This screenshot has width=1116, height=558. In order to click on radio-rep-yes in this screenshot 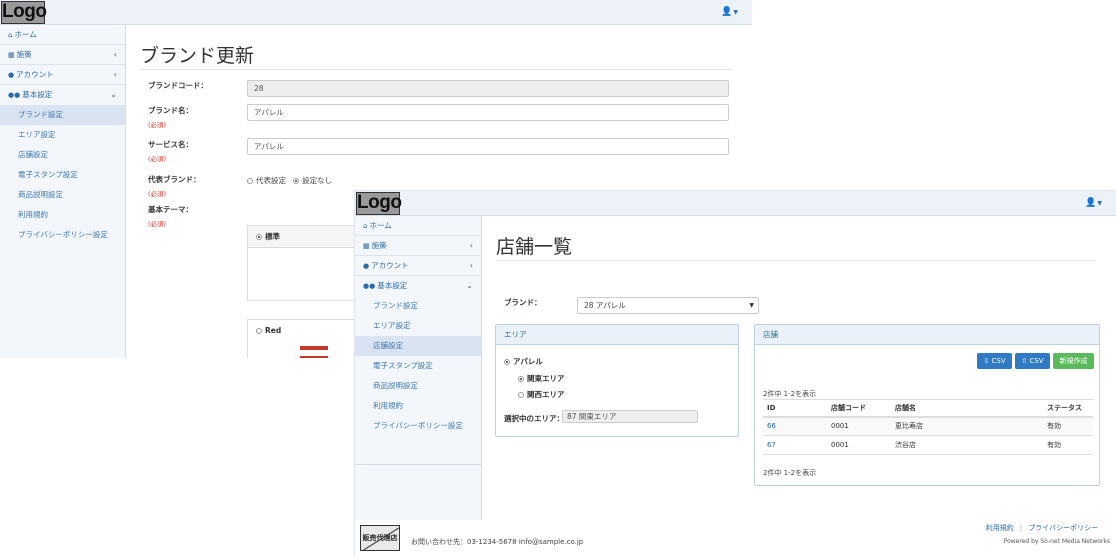, I will do `click(250, 181)`.